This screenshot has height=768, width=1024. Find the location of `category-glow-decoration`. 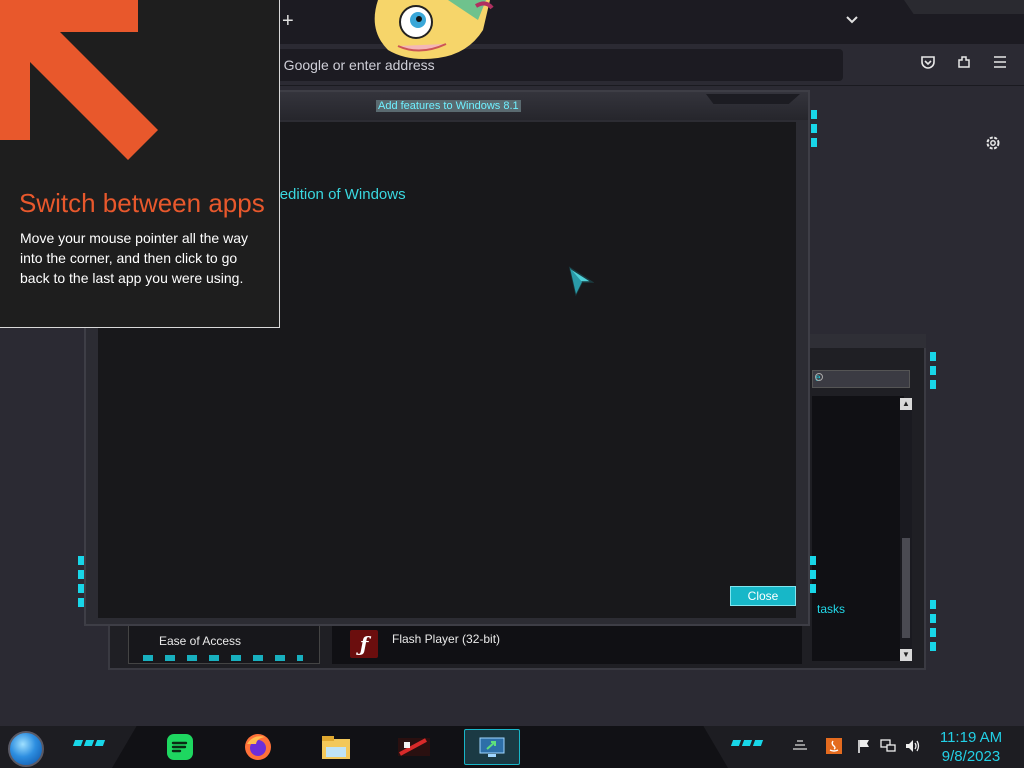

category-glow-decoration is located at coordinates (223, 658).